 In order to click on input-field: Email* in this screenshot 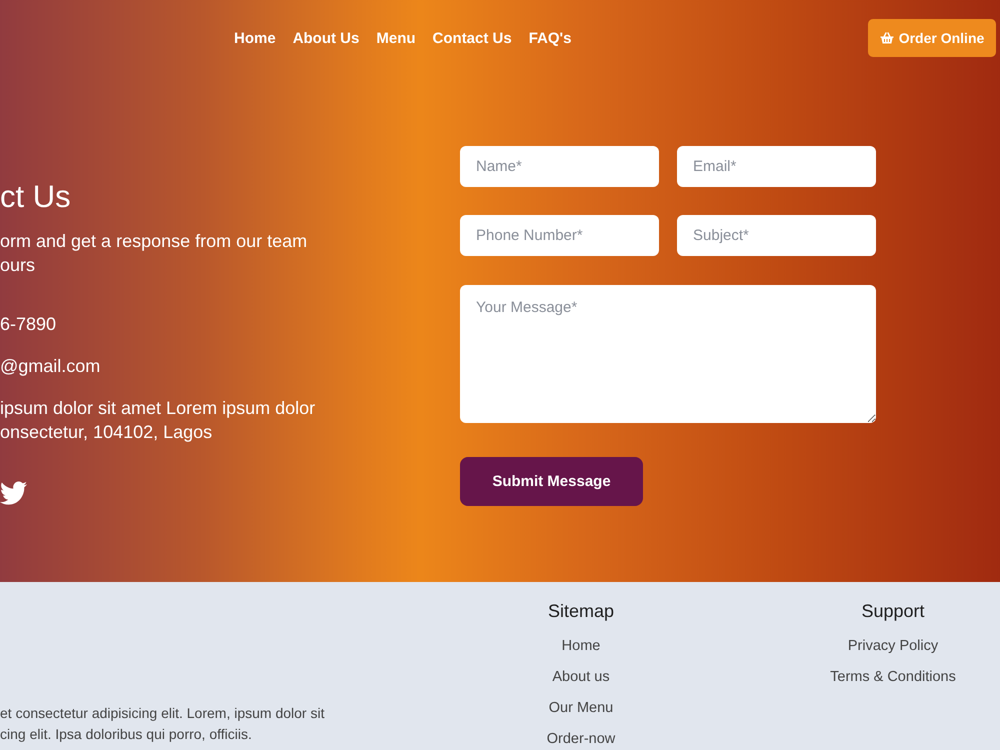, I will do `click(776, 166)`.